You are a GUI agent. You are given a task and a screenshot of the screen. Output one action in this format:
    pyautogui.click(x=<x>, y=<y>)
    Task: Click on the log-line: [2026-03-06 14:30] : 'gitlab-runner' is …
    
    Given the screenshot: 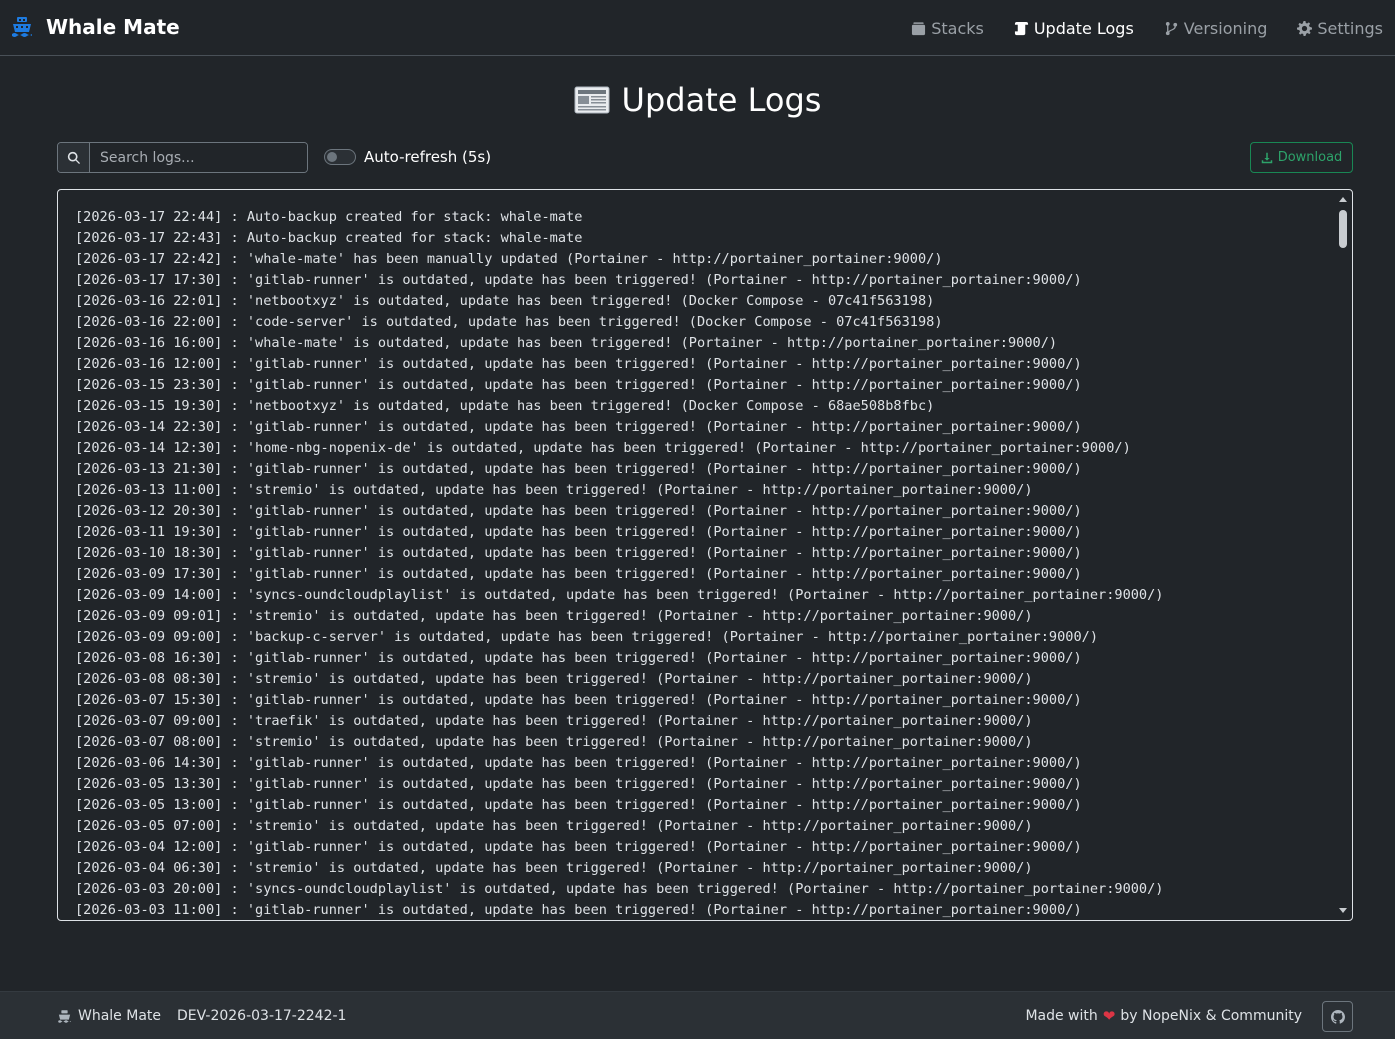 What is the action you would take?
    pyautogui.click(x=578, y=763)
    